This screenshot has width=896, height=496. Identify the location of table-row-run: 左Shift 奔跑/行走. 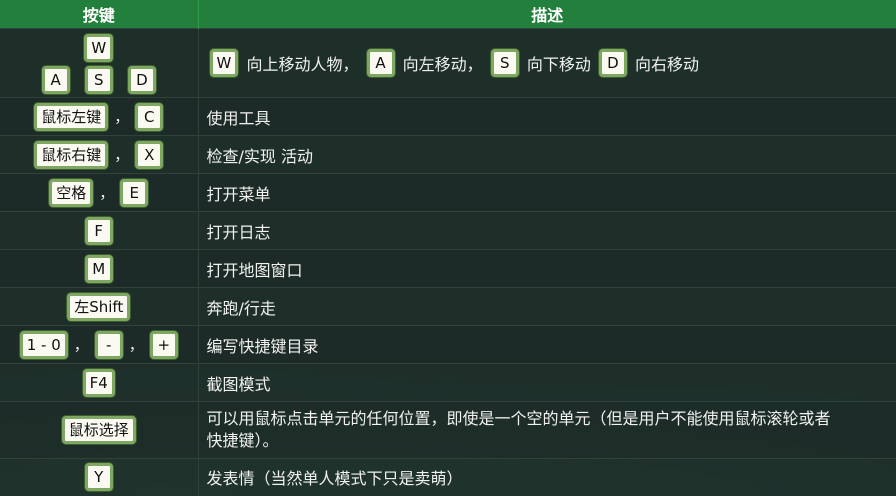
(448, 306).